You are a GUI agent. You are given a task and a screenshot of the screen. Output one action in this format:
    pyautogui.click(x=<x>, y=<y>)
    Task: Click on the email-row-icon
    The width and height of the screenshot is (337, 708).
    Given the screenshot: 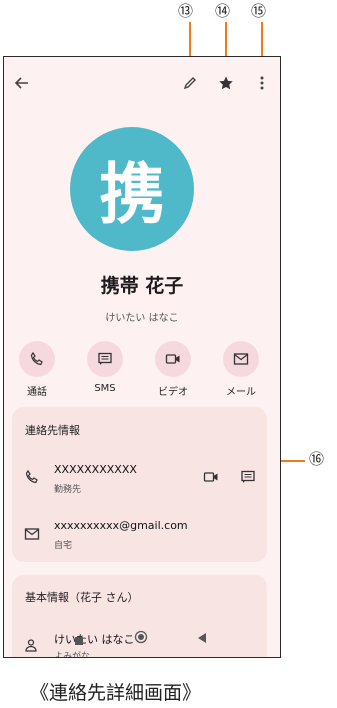 What is the action you would take?
    pyautogui.click(x=32, y=536)
    